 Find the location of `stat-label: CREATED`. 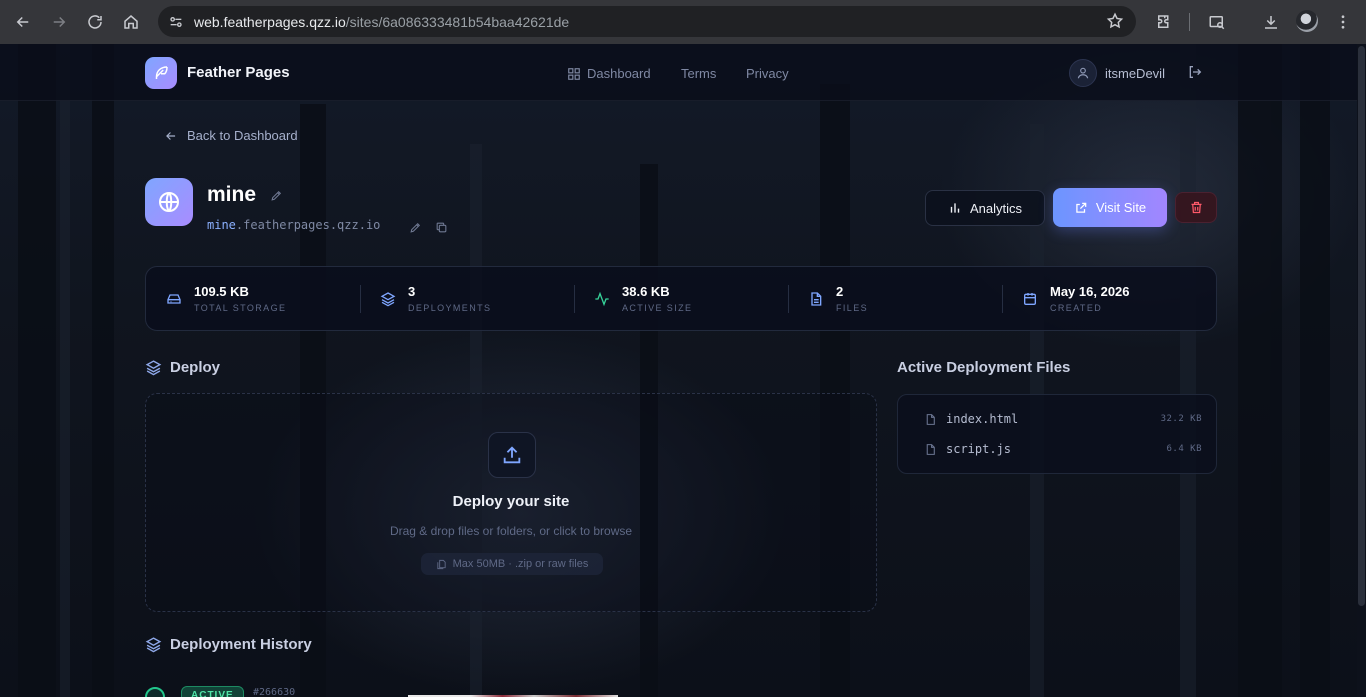

stat-label: CREATED is located at coordinates (1076, 308).